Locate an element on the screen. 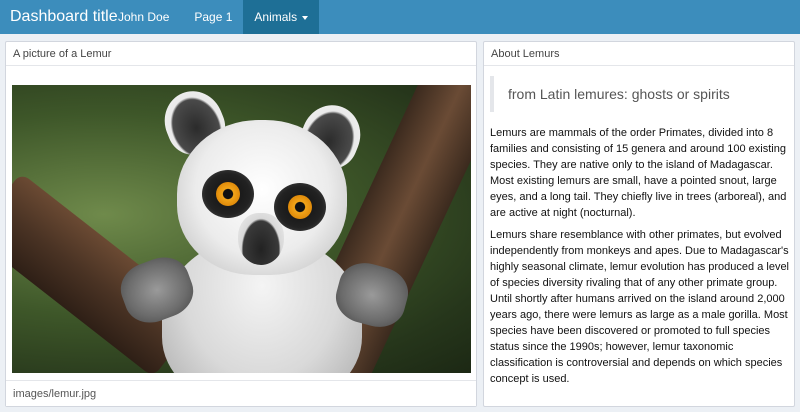 This screenshot has height=412, width=800. image-path-footer: images/lemur.jpg is located at coordinates (241, 393).